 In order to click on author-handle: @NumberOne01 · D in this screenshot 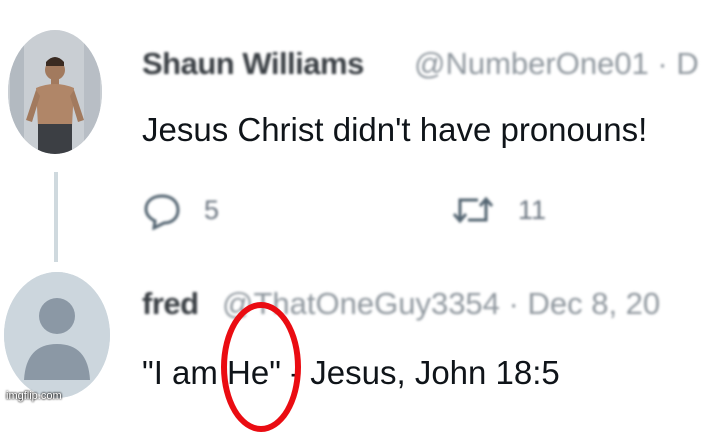, I will do `click(556, 64)`.